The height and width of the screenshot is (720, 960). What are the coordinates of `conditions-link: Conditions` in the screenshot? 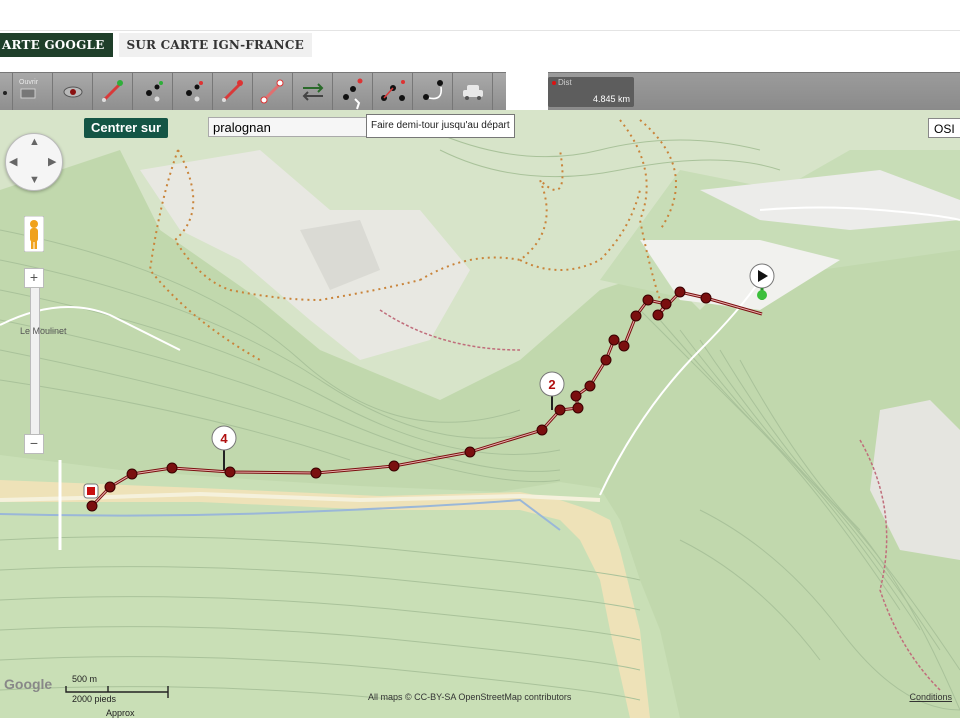 It's located at (930, 697).